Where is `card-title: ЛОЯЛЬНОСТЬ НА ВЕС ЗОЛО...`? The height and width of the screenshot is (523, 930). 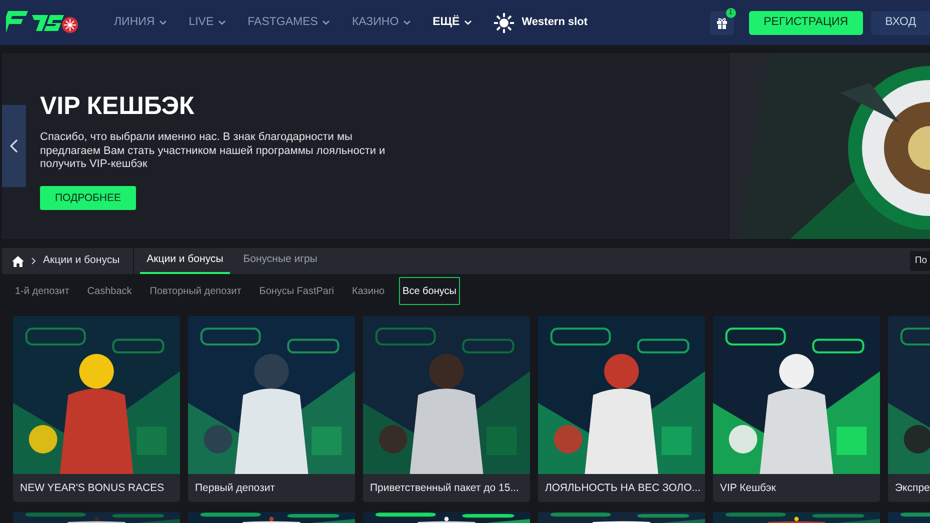
card-title: ЛОЯЛЬНОСТЬ НА ВЕС ЗОЛО... is located at coordinates (623, 488).